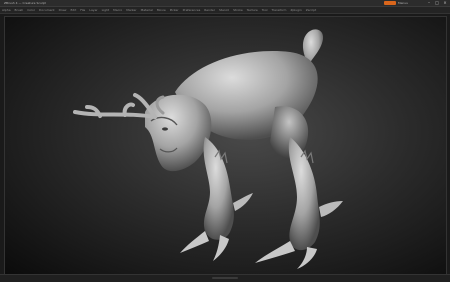  I want to click on menu-item-marker: Marker, so click(131, 10).